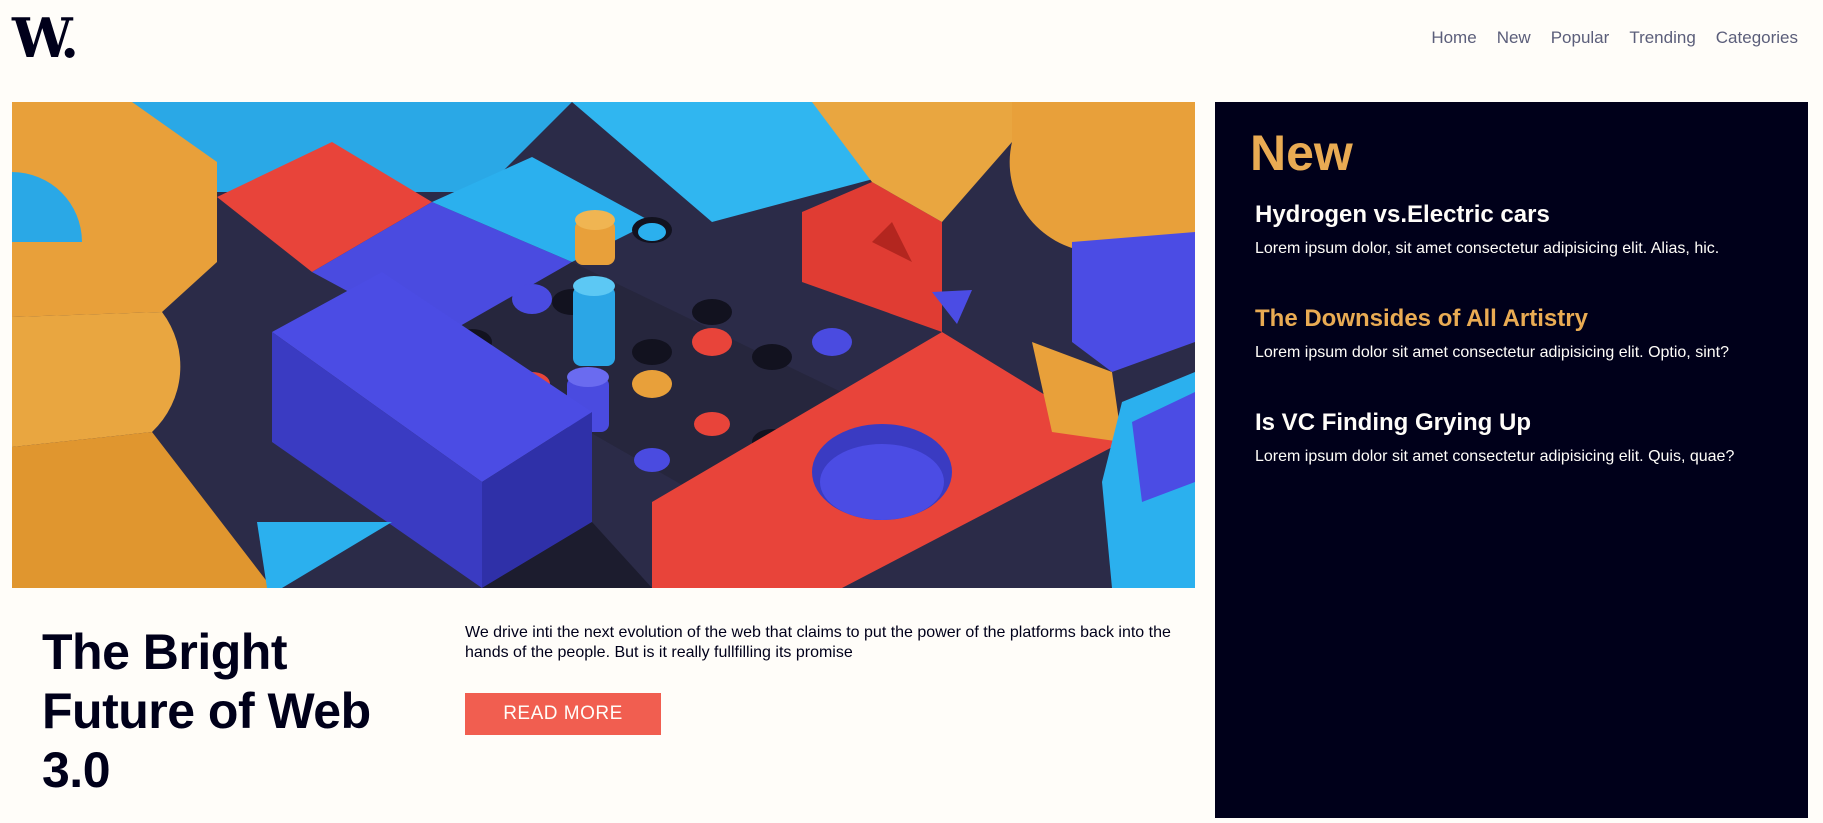 The width and height of the screenshot is (1823, 823). What do you see at coordinates (1662, 38) in the screenshot?
I see `nav-link-trending: Trending` at bounding box center [1662, 38].